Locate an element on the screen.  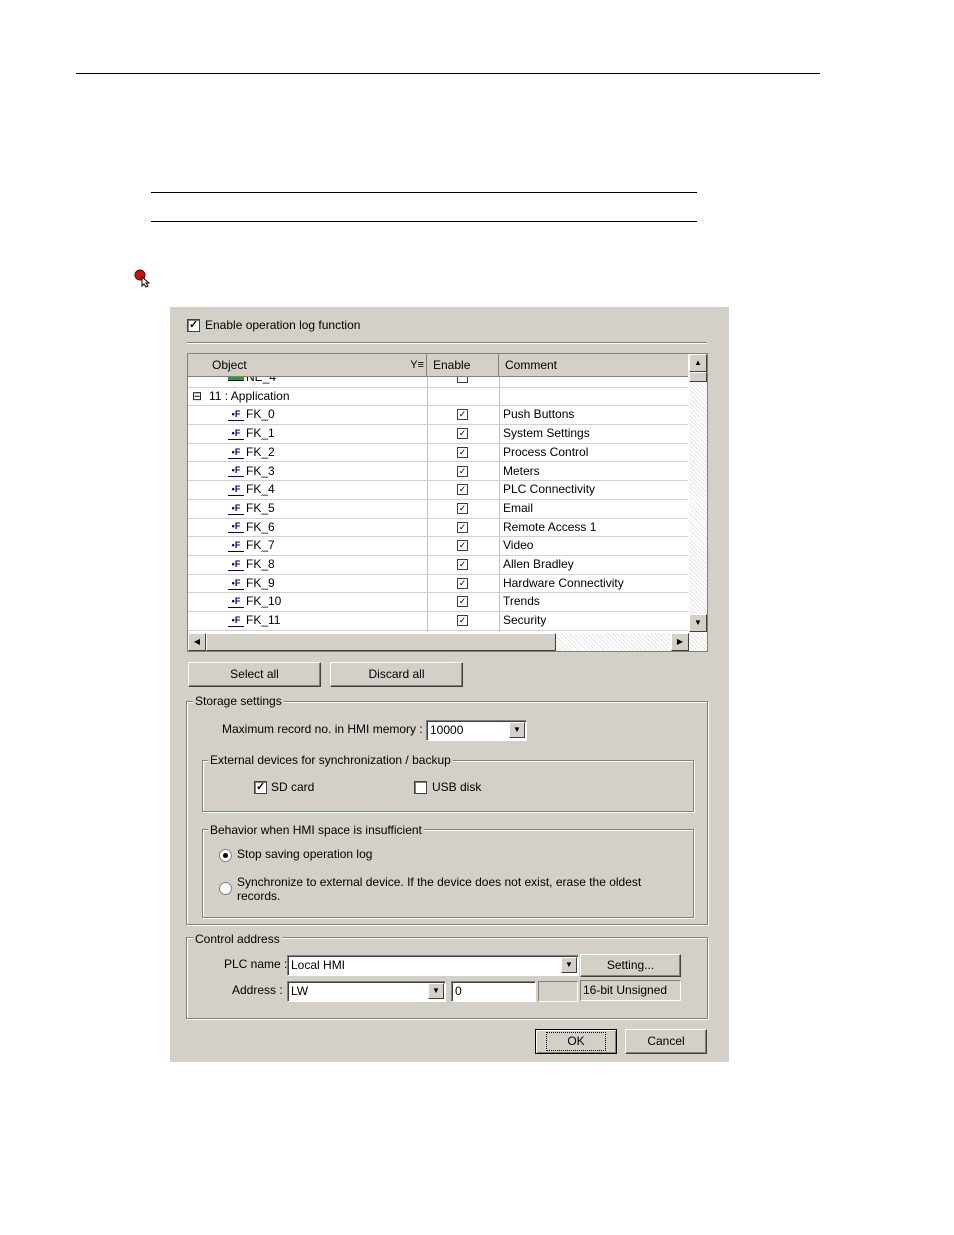
object-cell: •F FK_1 is located at coordinates (251, 433).